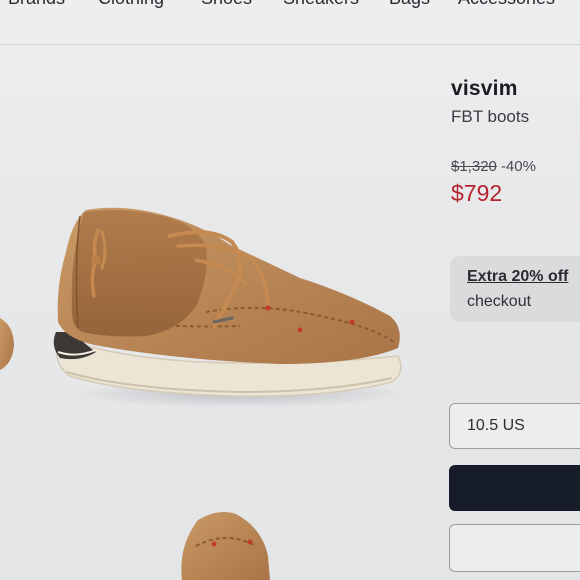 This screenshot has height=580, width=580. I want to click on nav-item-accessories: Accessories, so click(506, 4).